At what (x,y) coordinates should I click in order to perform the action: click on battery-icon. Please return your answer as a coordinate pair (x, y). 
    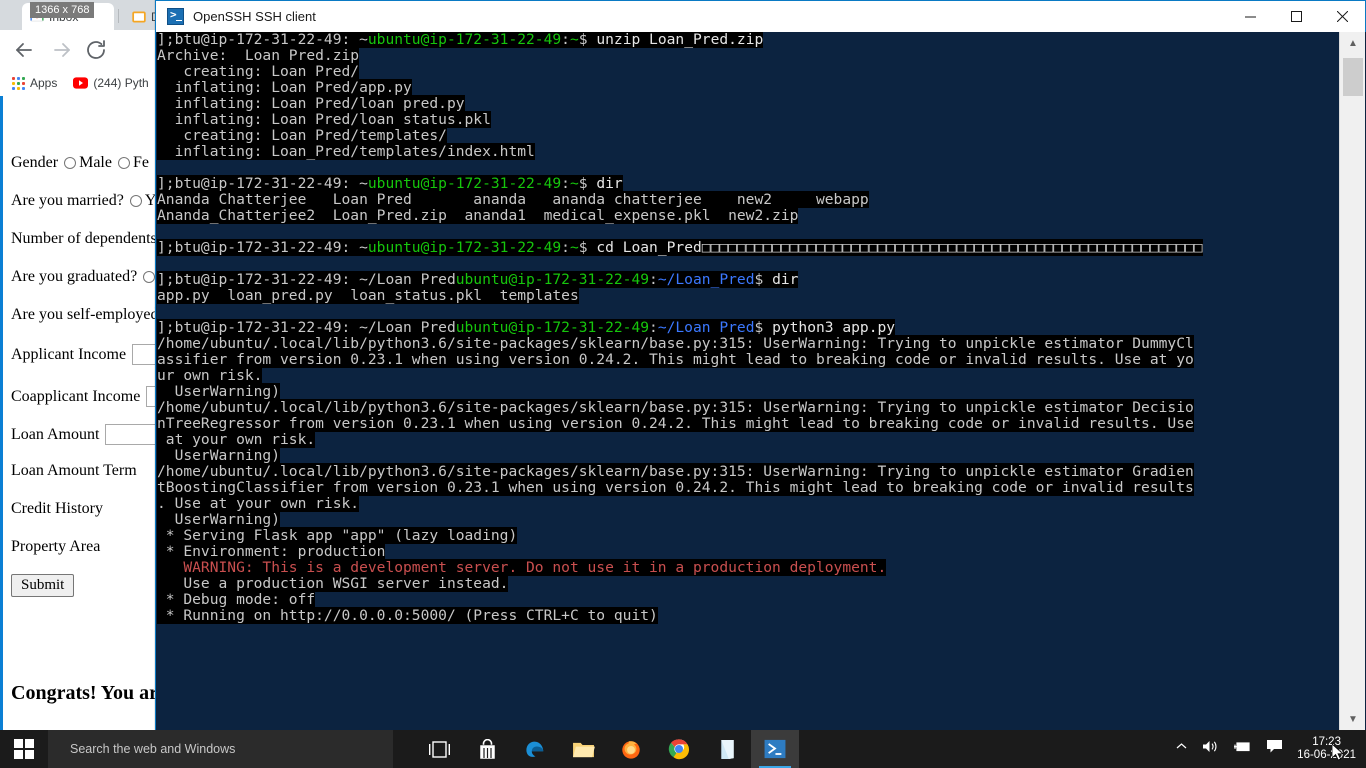
    Looking at the image, I should click on (1242, 749).